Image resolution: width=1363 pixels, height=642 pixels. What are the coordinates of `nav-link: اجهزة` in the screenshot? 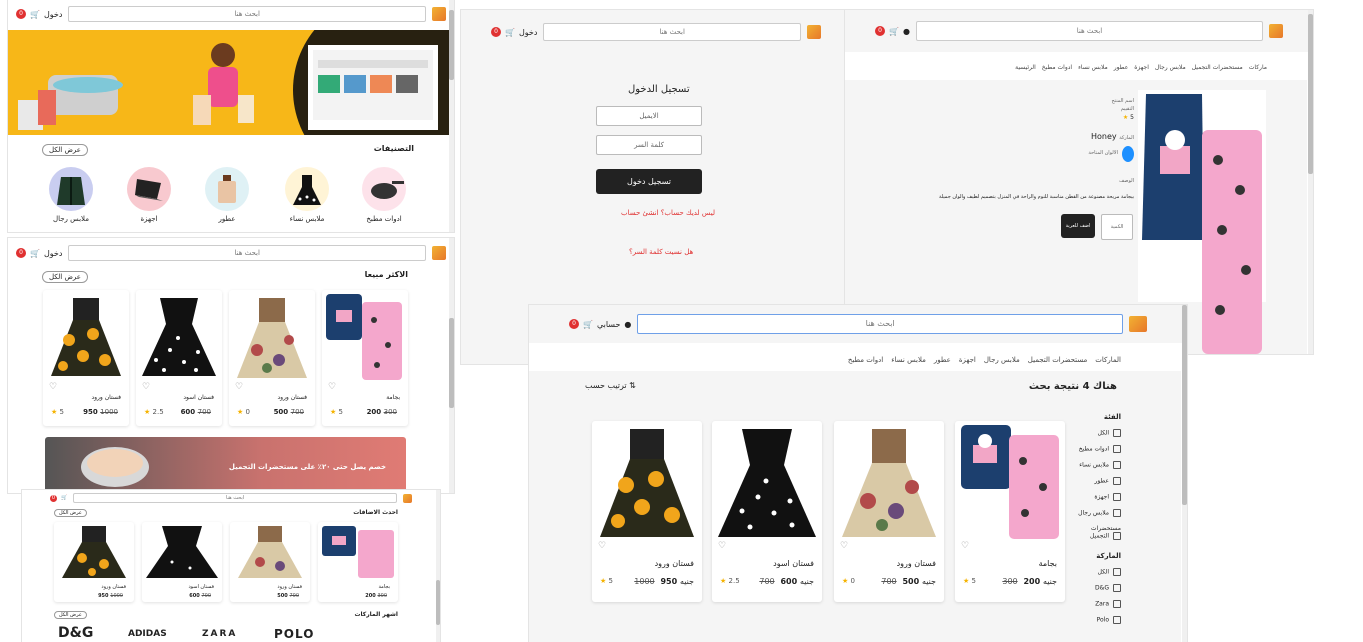 It's located at (1141, 67).